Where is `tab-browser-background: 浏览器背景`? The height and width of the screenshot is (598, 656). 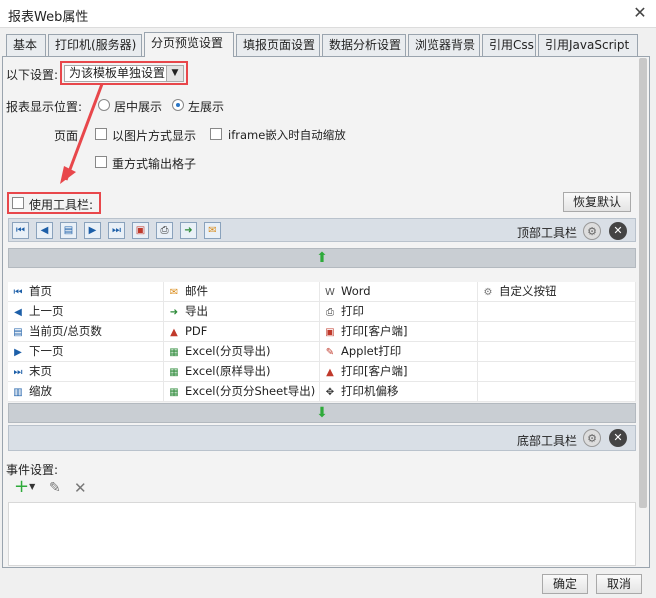
tab-browser-background: 浏览器背景 is located at coordinates (444, 45).